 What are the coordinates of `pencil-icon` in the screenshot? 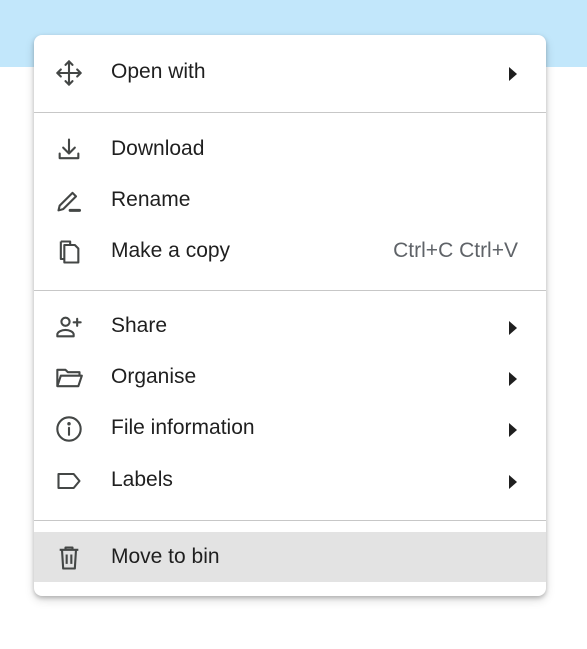 It's located at (69, 201).